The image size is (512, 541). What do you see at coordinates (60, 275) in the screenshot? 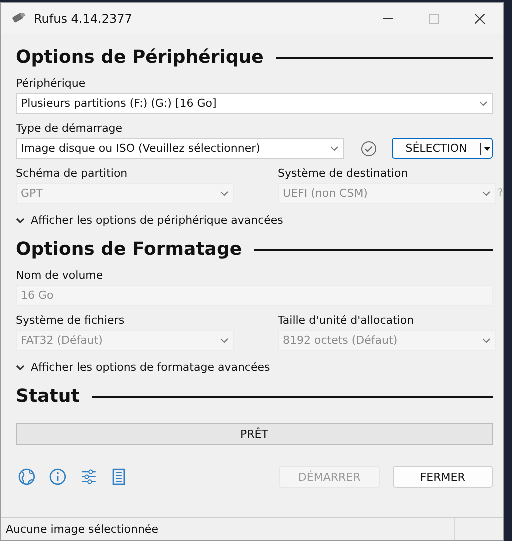
I see `field-label: Nom de volume` at bounding box center [60, 275].